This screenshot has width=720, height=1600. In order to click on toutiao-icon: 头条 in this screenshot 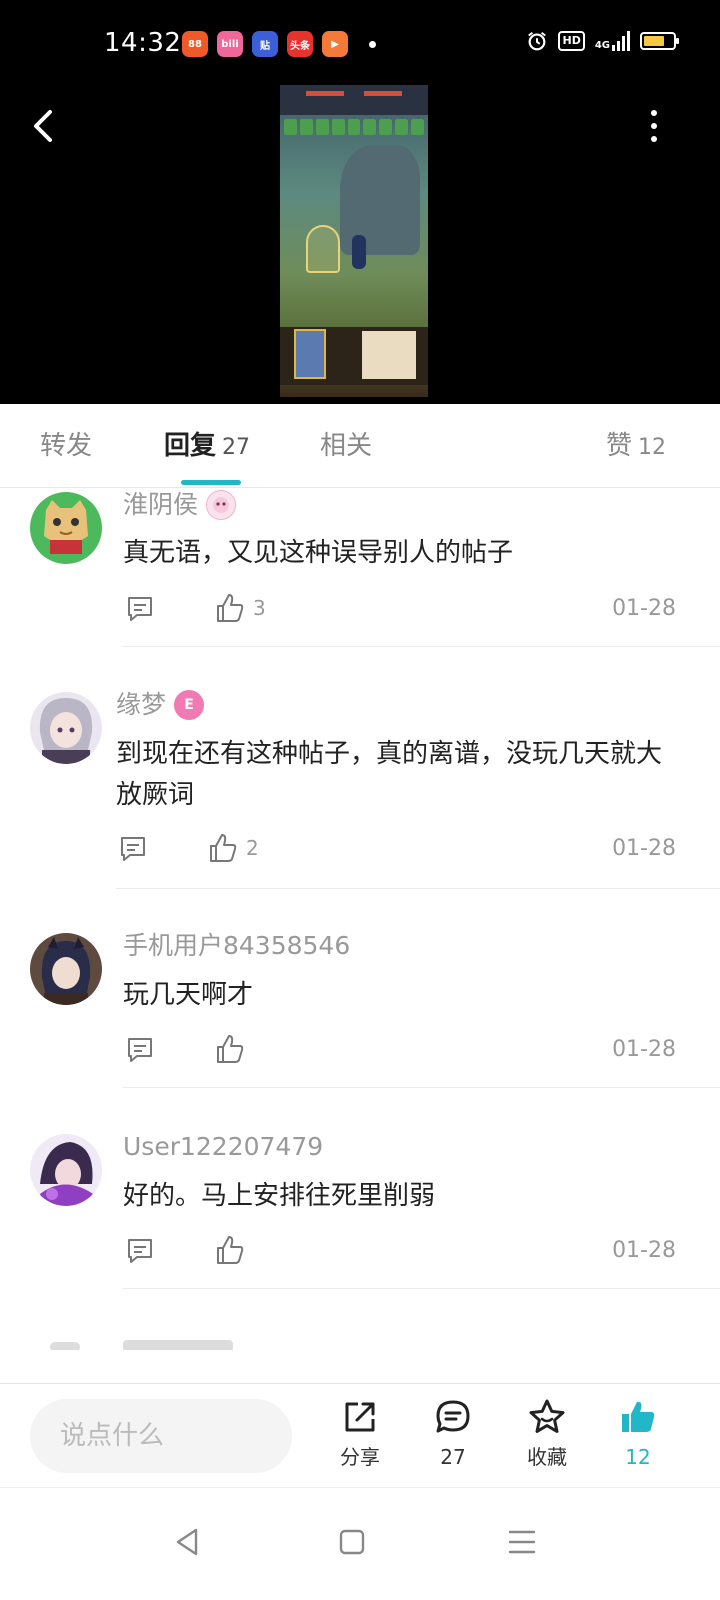, I will do `click(300, 44)`.